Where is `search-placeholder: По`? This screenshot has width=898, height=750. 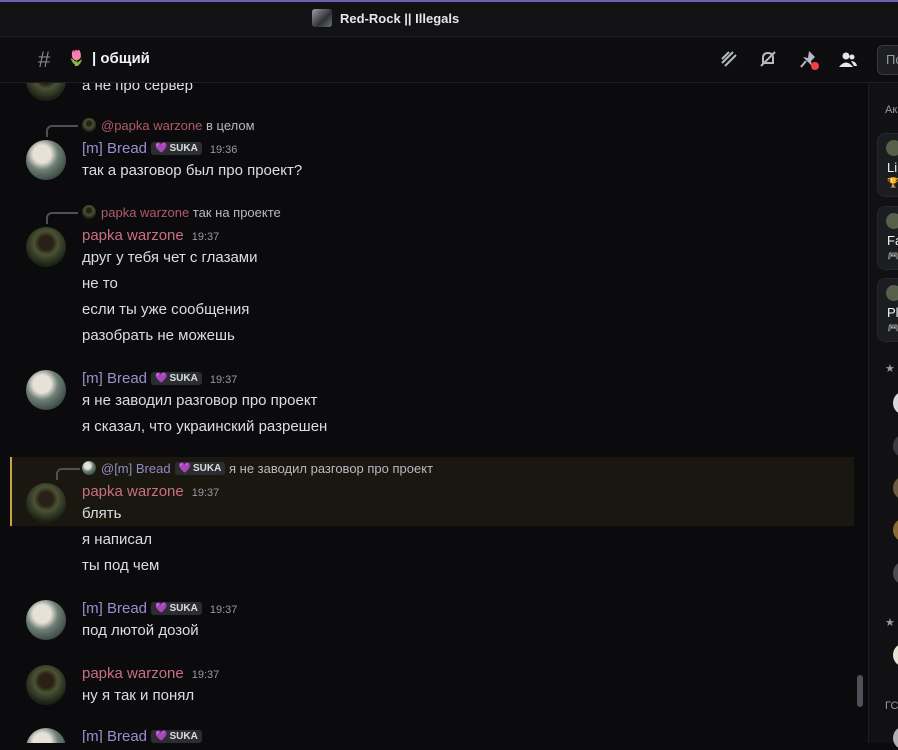
search-placeholder: По is located at coordinates (892, 59).